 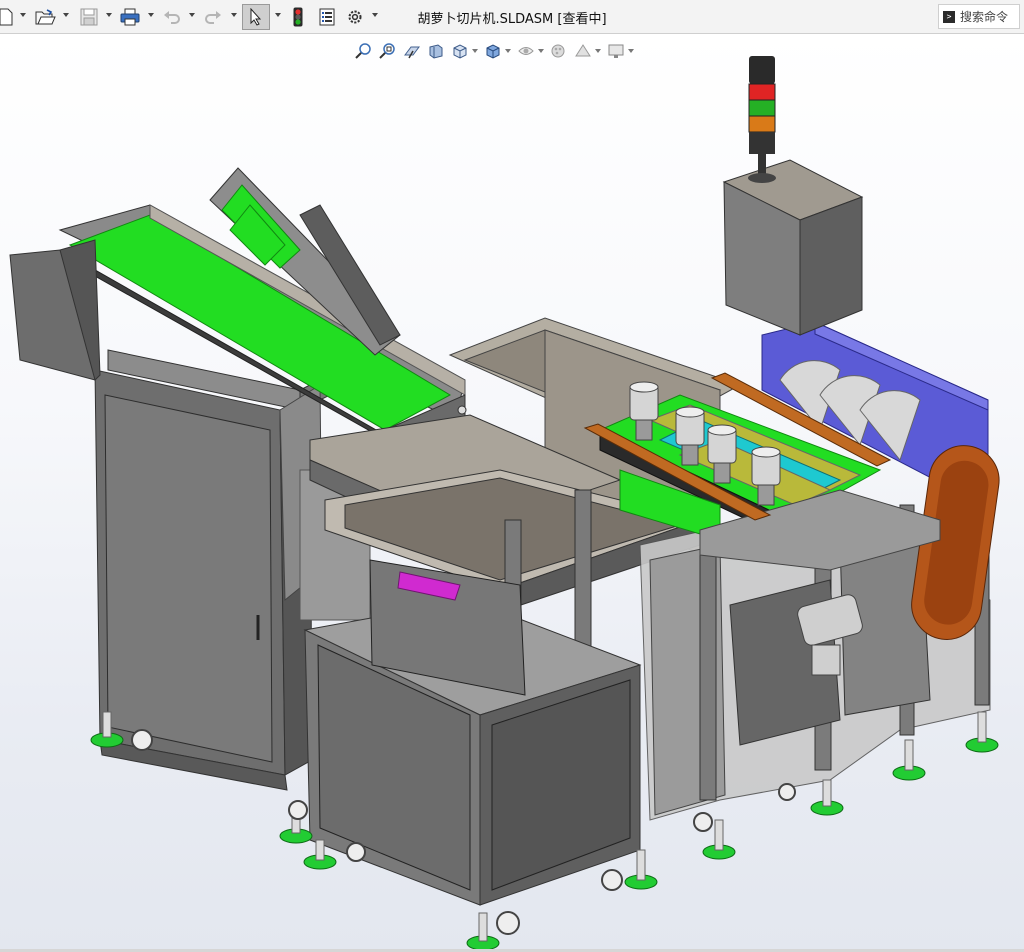 What do you see at coordinates (984, 17) in the screenshot?
I see `search-commands-label: 搜索命令` at bounding box center [984, 17].